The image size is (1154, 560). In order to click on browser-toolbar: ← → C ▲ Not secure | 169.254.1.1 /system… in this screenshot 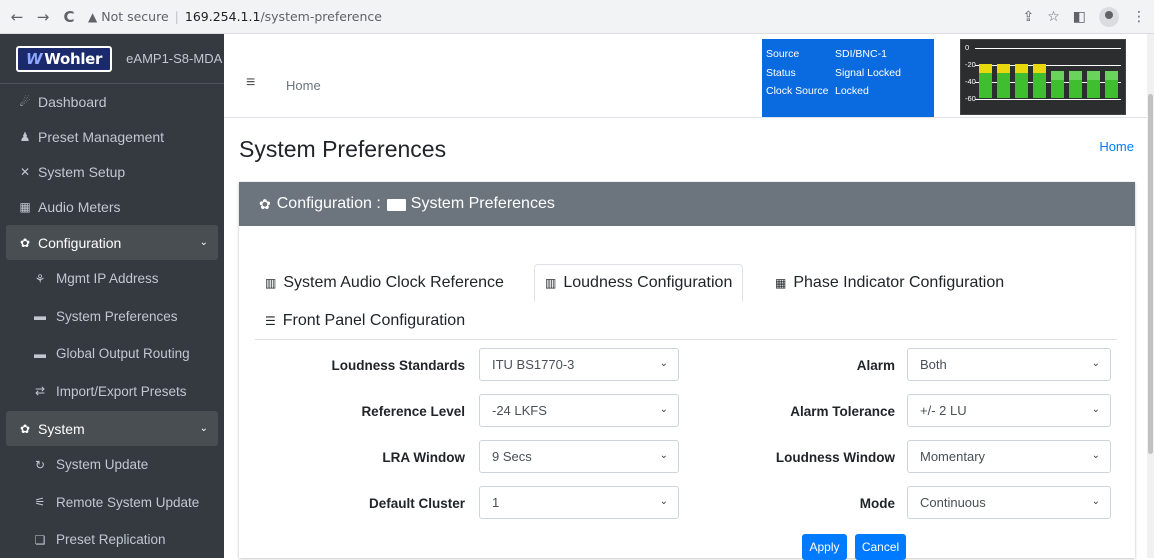, I will do `click(577, 17)`.